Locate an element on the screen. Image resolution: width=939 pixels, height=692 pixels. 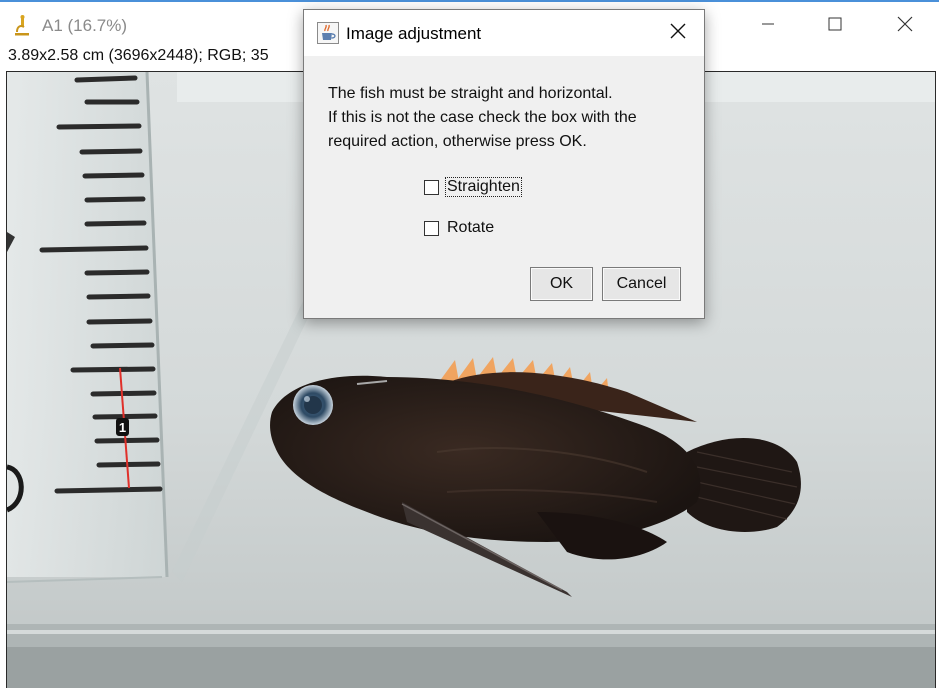
minimize-button is located at coordinates (768, 26).